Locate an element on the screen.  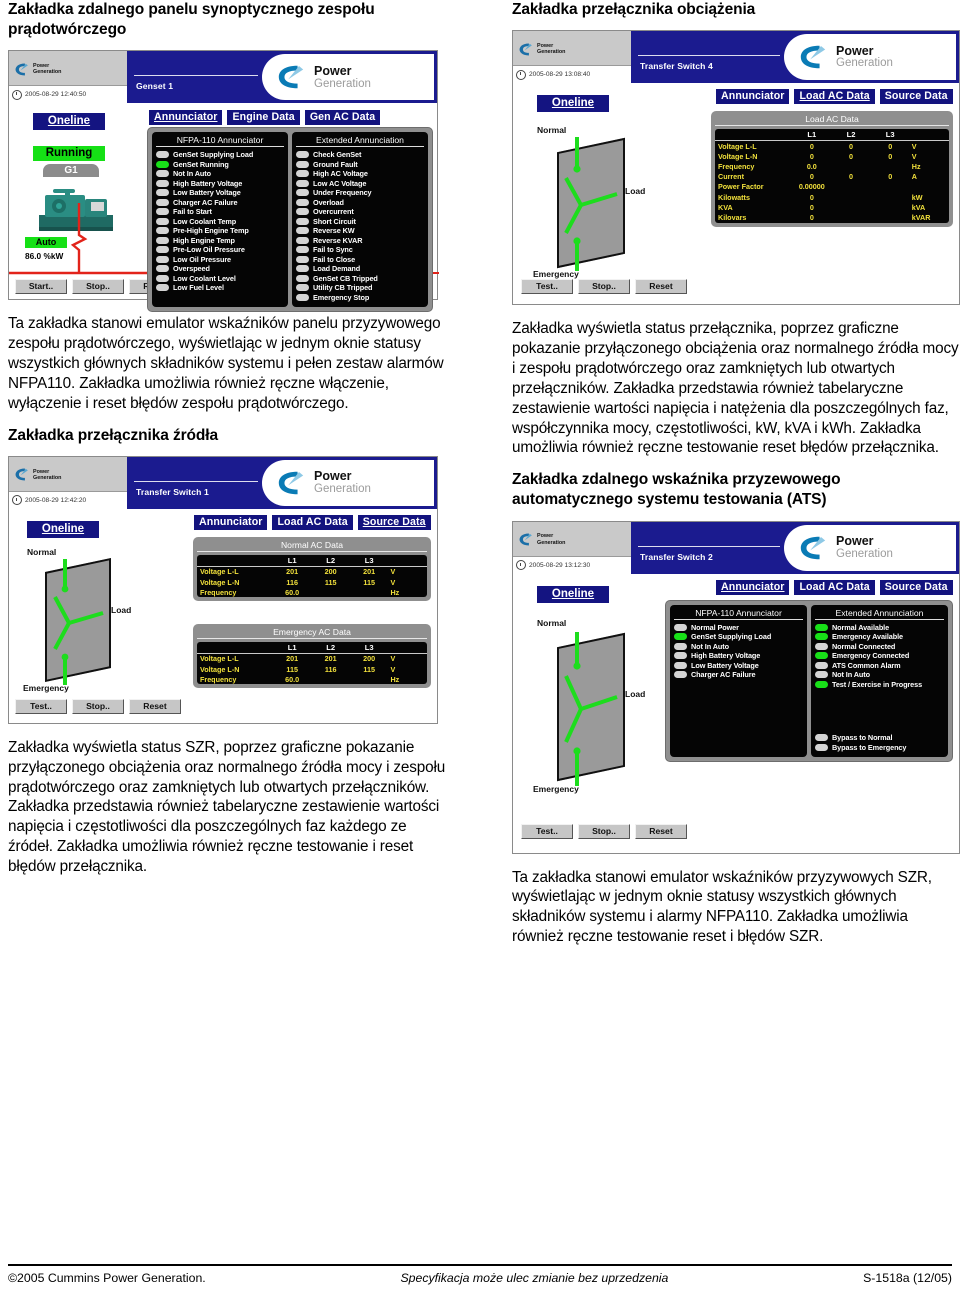
annunciator-bypass-list: Bypass to Normal Bypass to Emergency is located at coordinates (879, 720).